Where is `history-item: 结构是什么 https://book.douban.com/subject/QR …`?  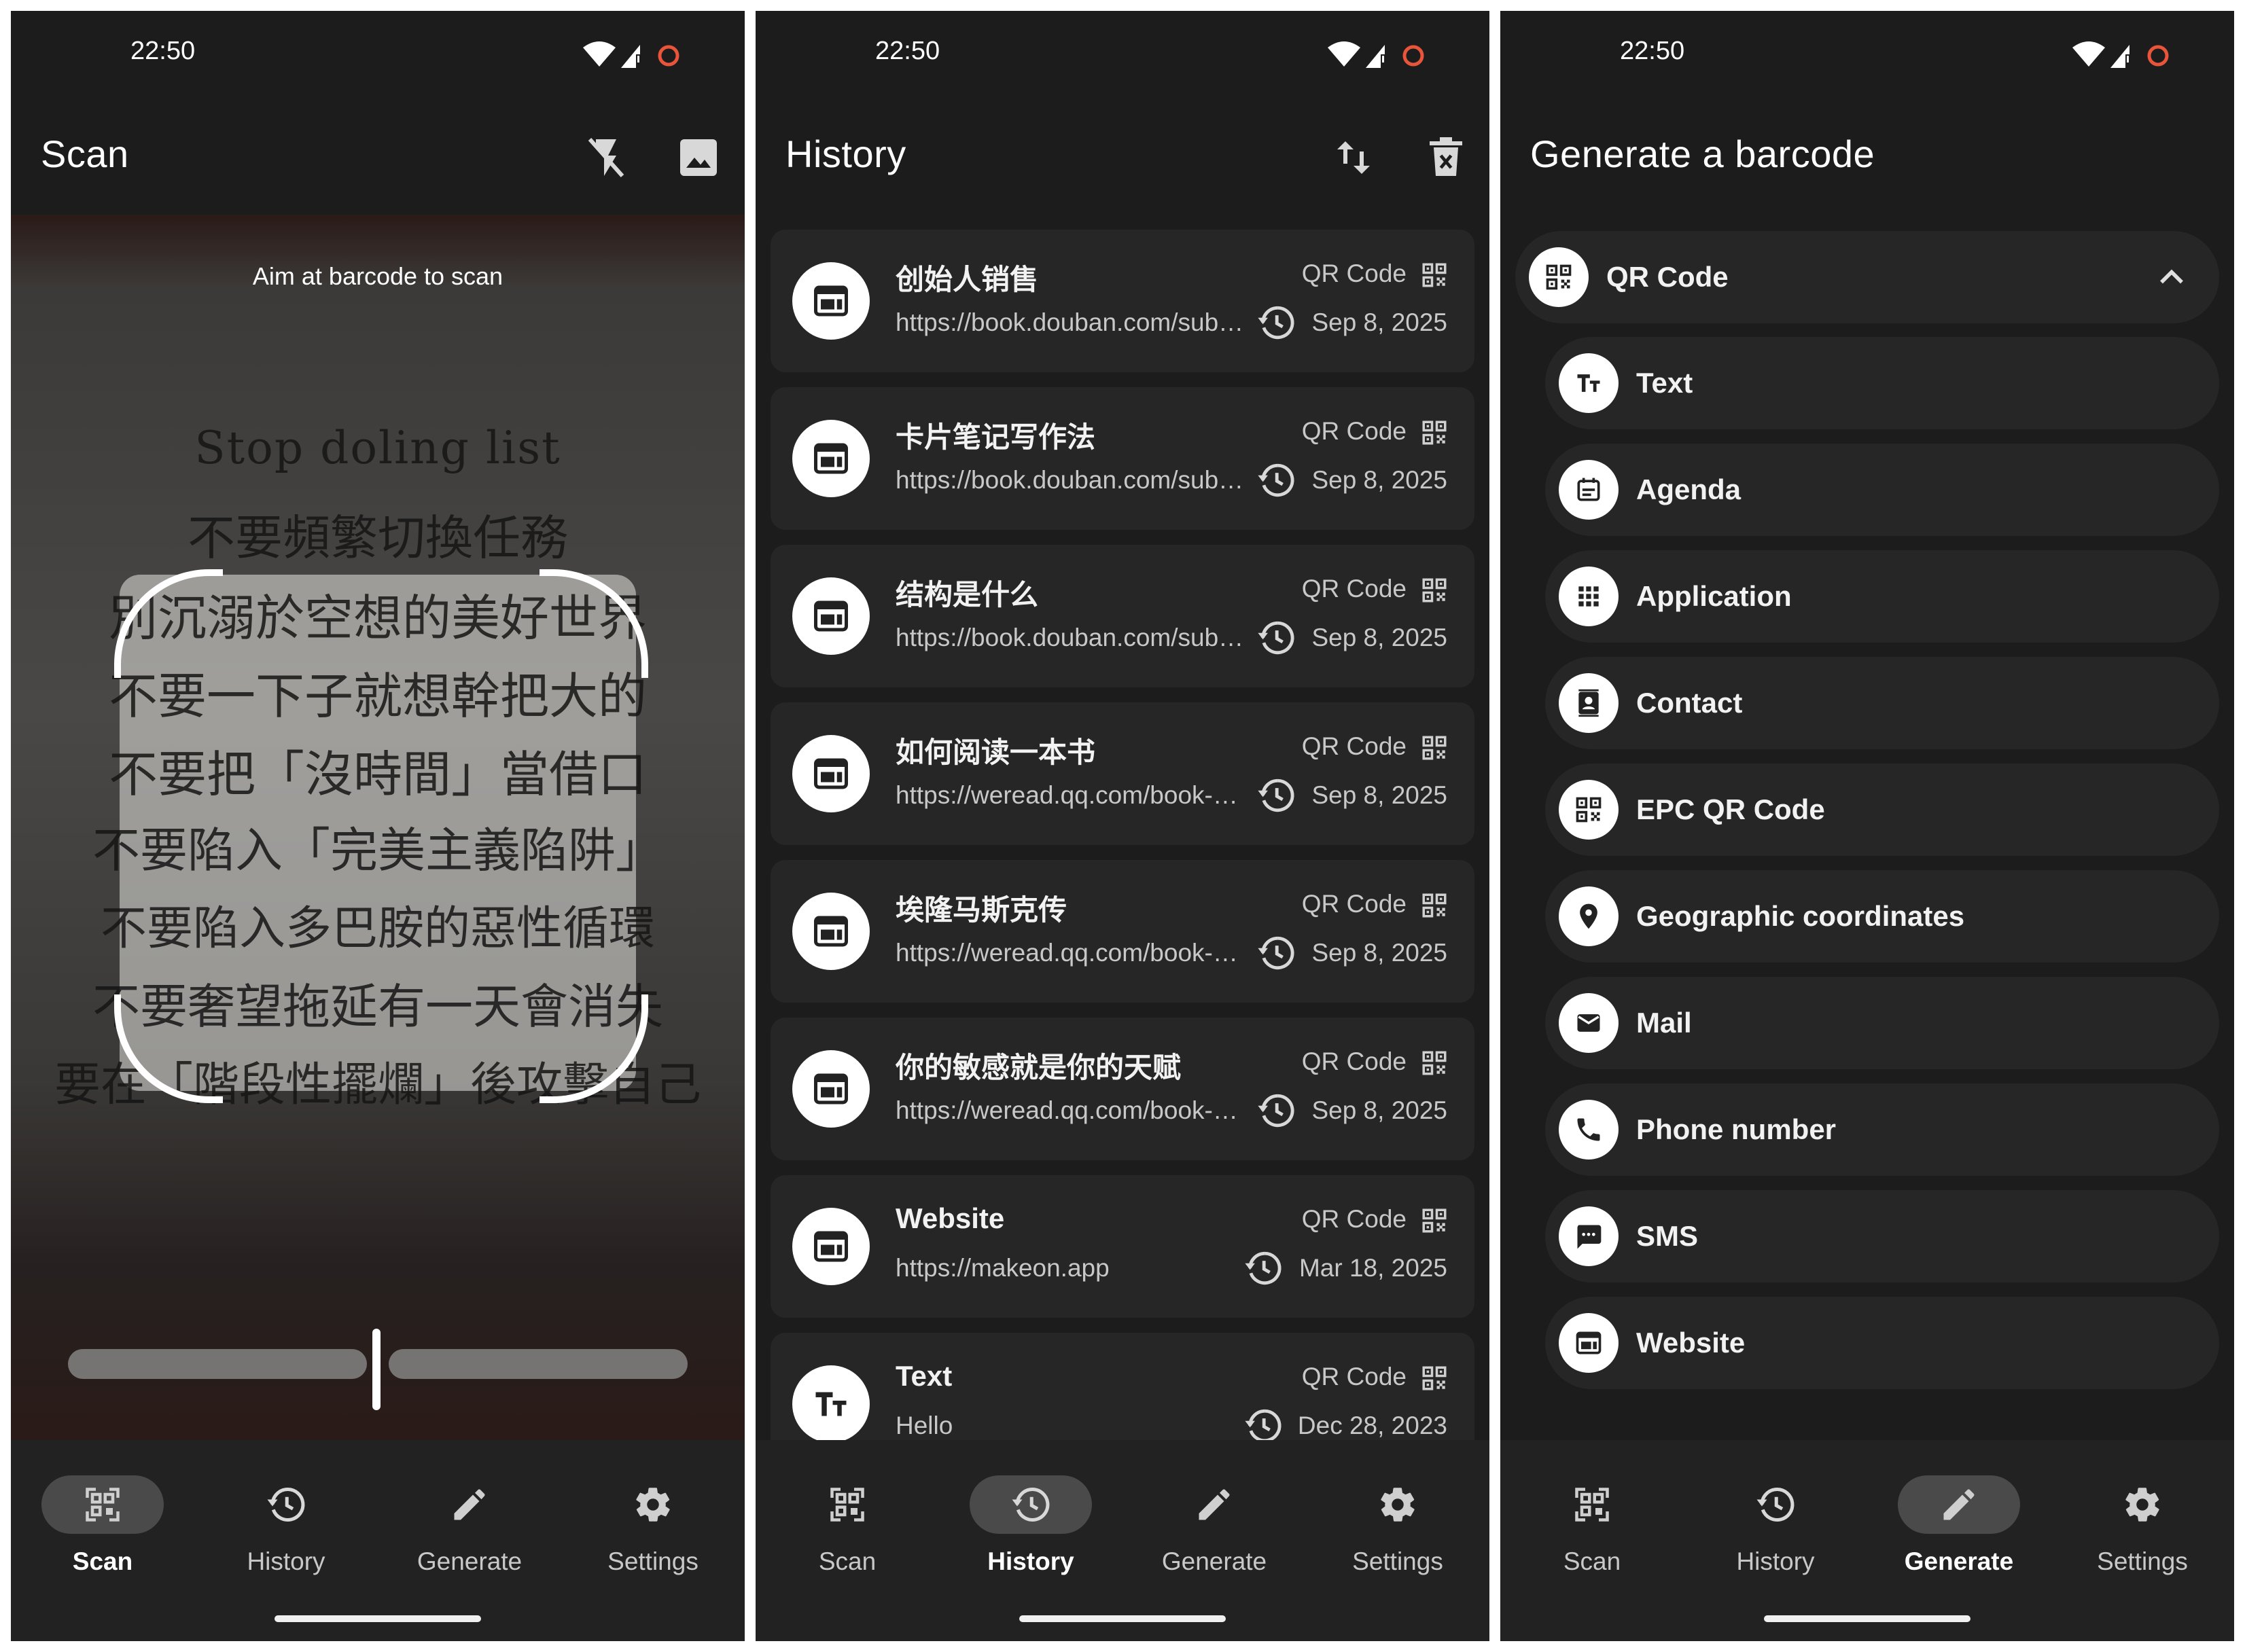 history-item: 结构是什么 https://book.douban.com/subject/QR … is located at coordinates (1122, 616).